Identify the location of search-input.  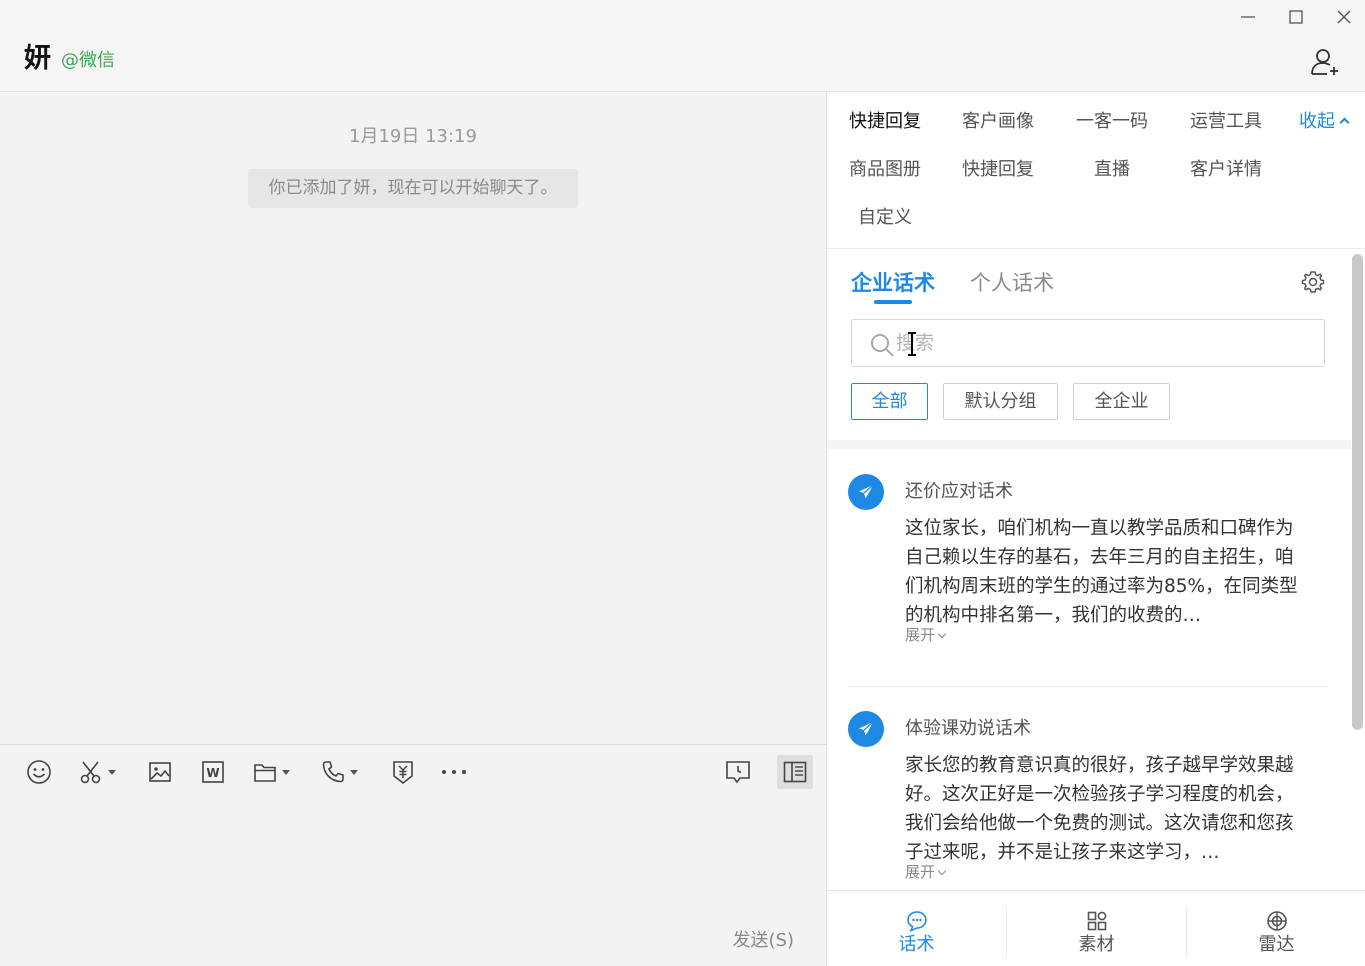
(1096, 343).